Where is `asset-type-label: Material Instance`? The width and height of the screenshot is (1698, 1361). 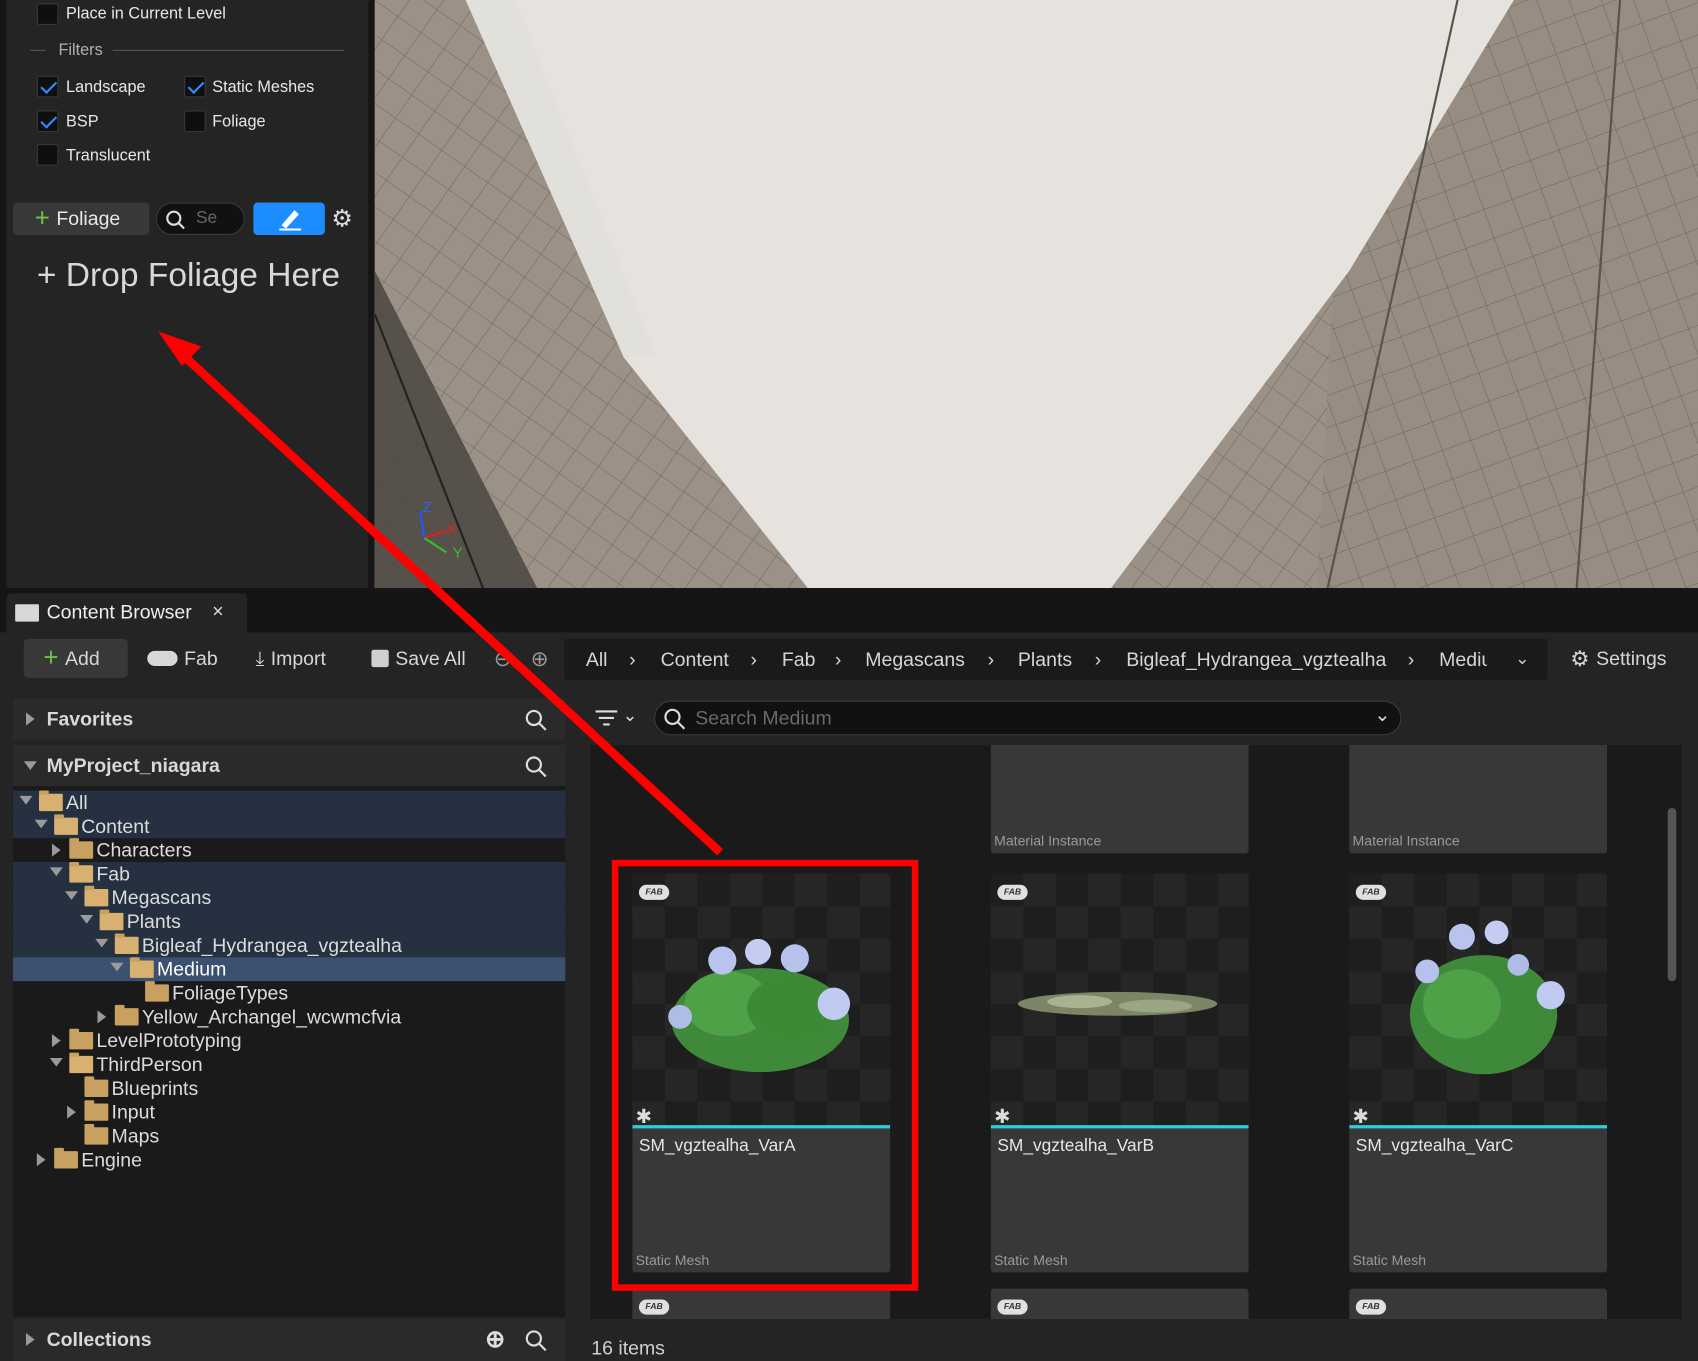 asset-type-label: Material Instance is located at coordinates (1048, 840).